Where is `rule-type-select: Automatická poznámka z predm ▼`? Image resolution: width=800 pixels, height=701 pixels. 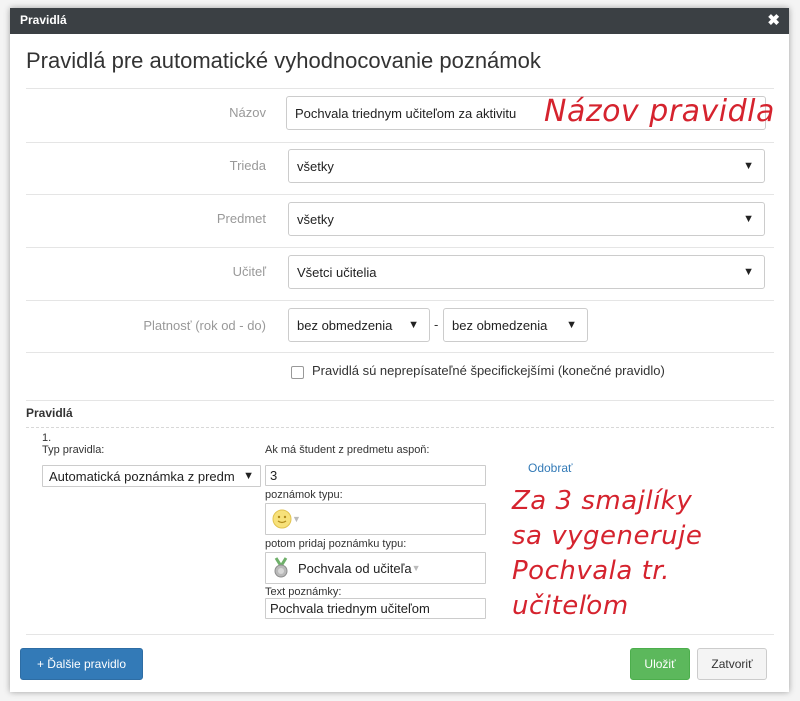
rule-type-select: Automatická poznámka z predm ▼ is located at coordinates (151, 476).